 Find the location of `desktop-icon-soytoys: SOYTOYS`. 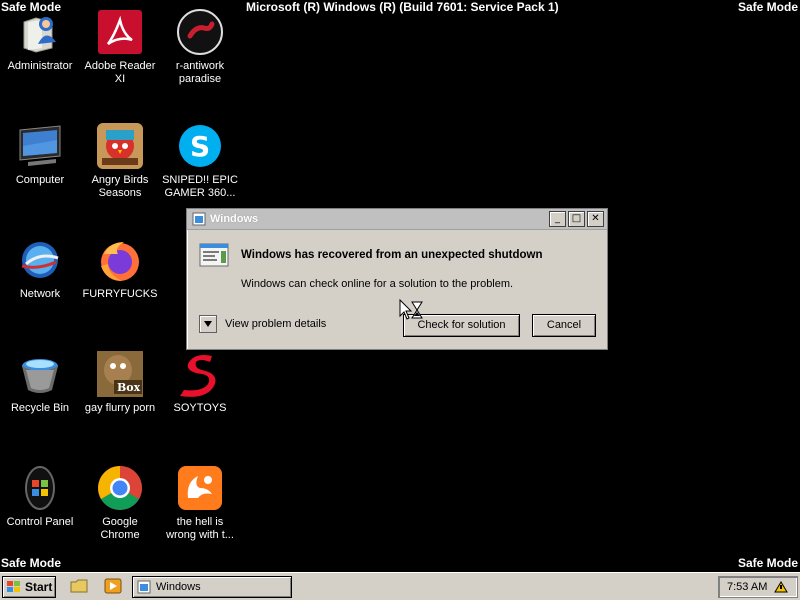

desktop-icon-soytoys: SOYTOYS is located at coordinates (200, 382).